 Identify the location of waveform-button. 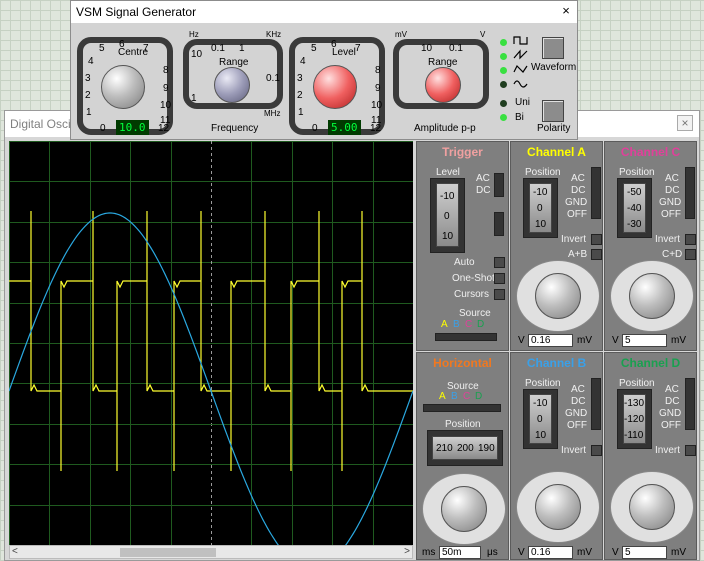
(553, 48).